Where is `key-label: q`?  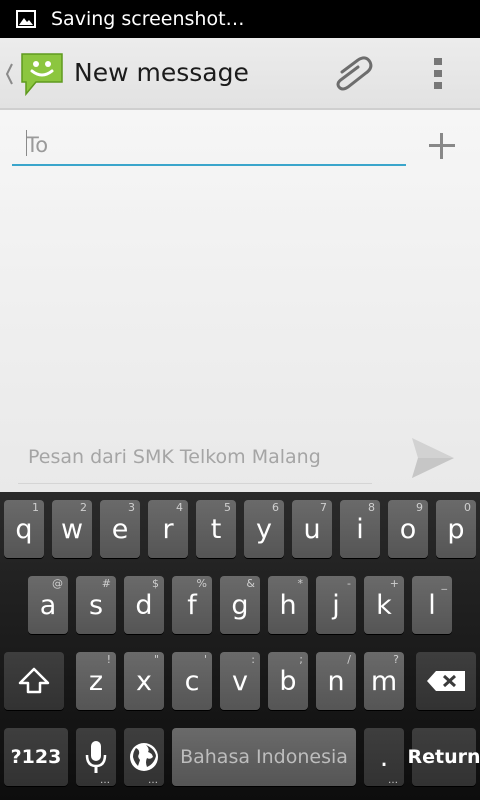
key-label: q is located at coordinates (24, 529).